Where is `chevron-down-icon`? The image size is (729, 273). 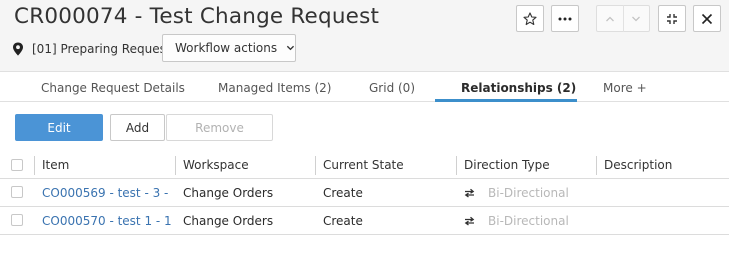 chevron-down-icon is located at coordinates (290, 48).